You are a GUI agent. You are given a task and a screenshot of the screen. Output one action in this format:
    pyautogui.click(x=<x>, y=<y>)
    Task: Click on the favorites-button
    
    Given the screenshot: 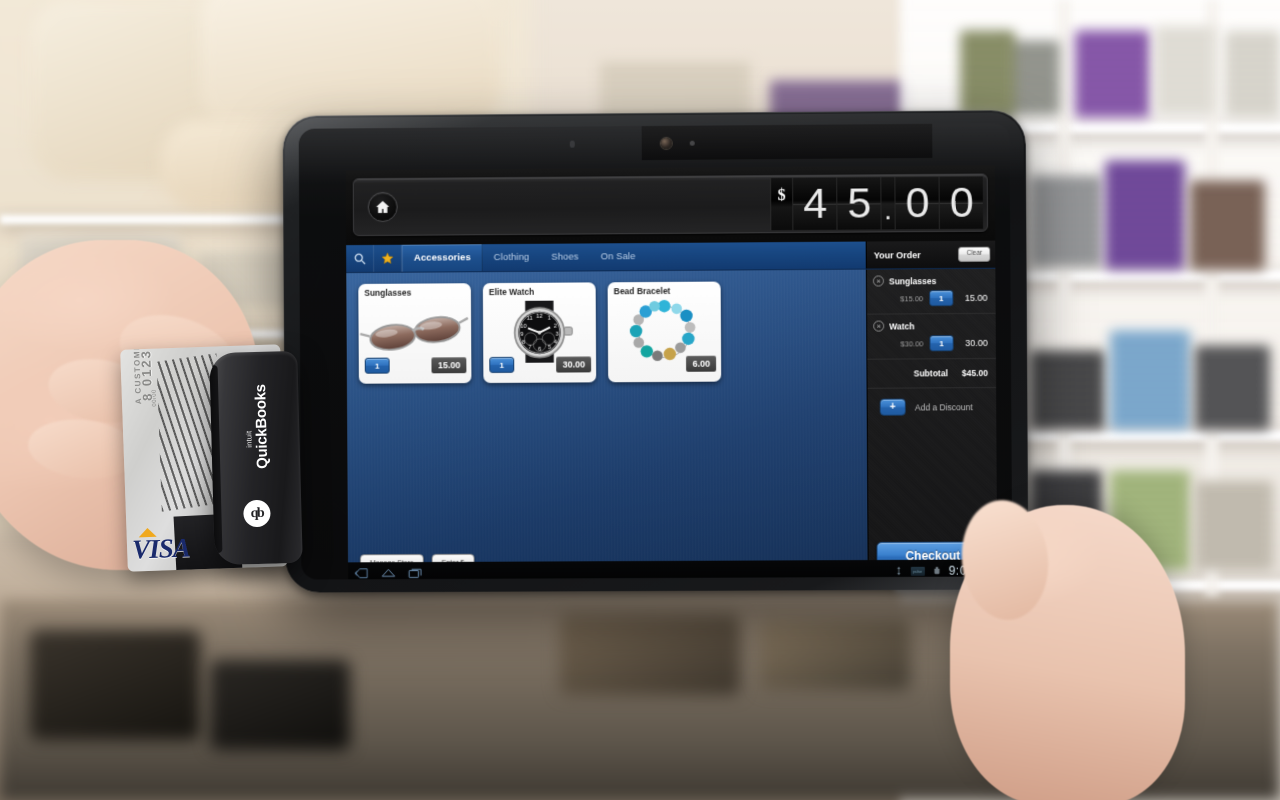 What is the action you would take?
    pyautogui.click(x=388, y=258)
    